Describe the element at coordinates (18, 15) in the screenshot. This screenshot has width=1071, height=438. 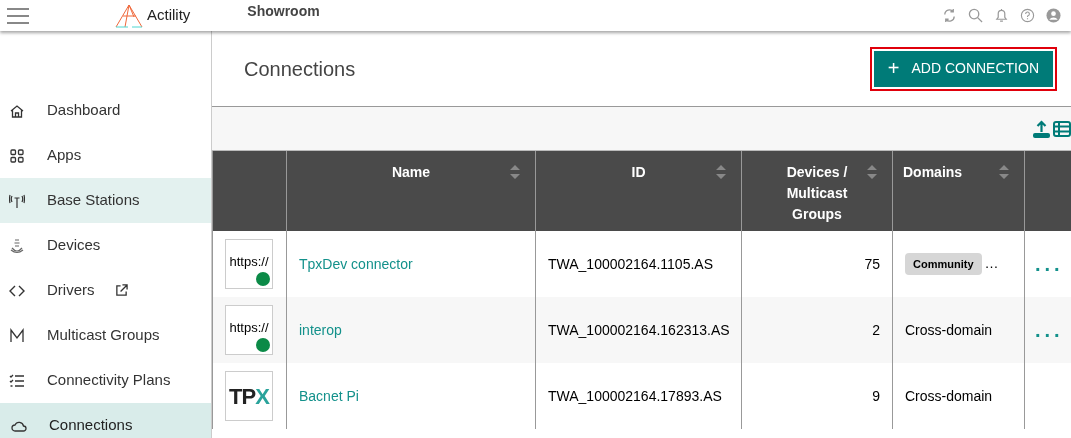
I see `menu-icon` at that location.